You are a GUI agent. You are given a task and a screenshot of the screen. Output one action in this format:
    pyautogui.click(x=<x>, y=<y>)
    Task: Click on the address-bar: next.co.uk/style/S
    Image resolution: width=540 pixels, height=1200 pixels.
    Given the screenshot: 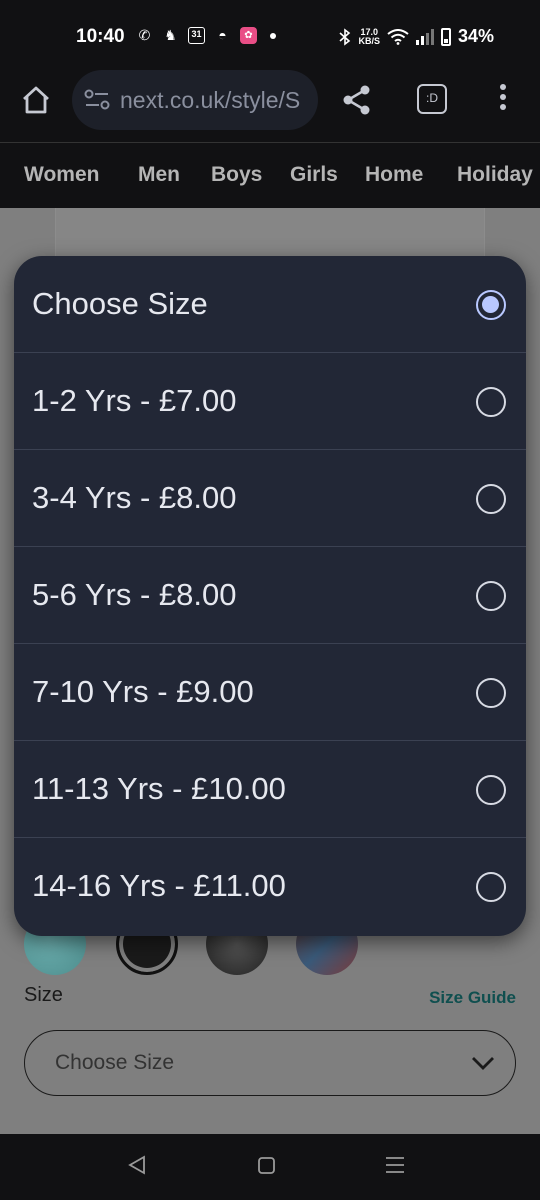 What is the action you would take?
    pyautogui.click(x=195, y=100)
    